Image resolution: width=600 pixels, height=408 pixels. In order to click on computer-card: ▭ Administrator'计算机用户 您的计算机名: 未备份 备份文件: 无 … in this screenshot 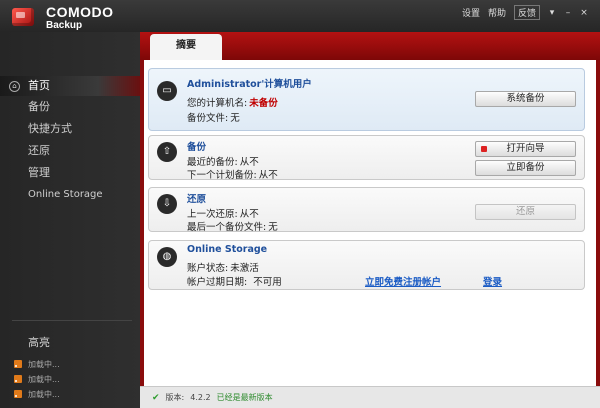, I will do `click(366, 99)`.